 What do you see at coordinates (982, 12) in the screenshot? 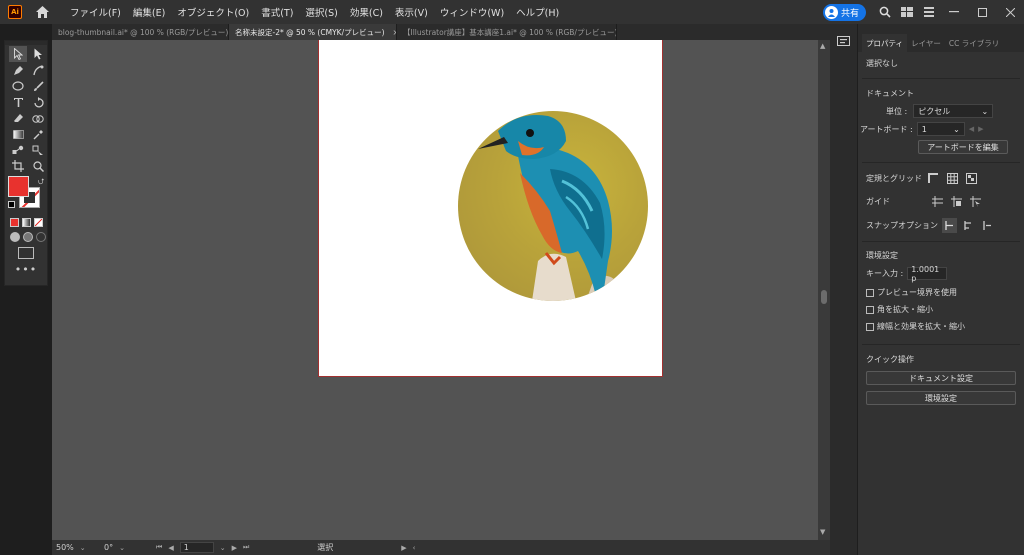
I see `maximize-icon` at bounding box center [982, 12].